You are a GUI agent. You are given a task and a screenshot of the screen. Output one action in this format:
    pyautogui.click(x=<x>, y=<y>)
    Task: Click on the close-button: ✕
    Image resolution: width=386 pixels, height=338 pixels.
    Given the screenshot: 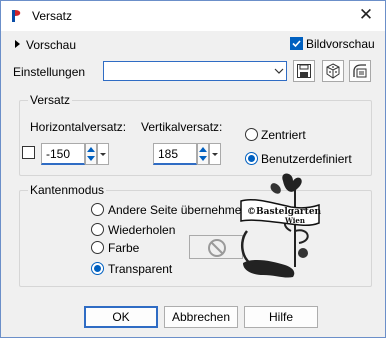 What is the action you would take?
    pyautogui.click(x=366, y=15)
    